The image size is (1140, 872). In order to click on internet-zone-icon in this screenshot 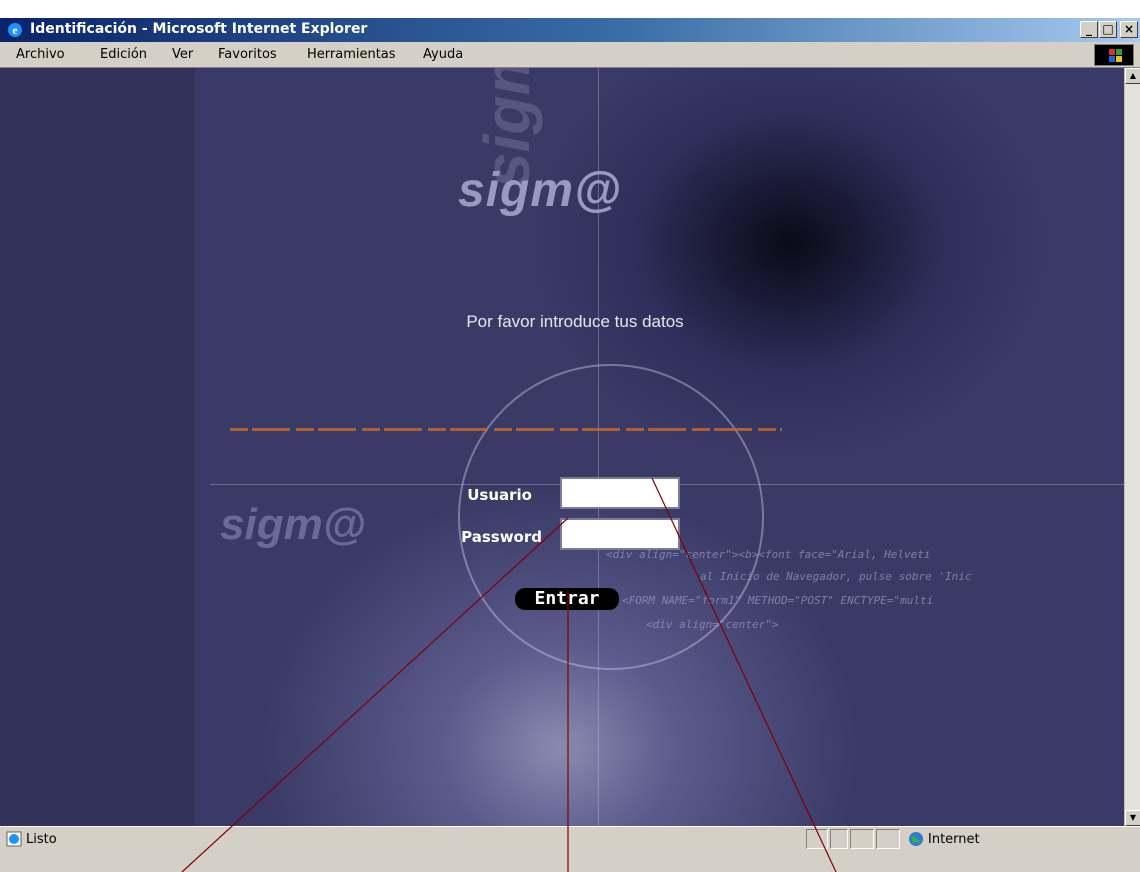, I will do `click(916, 839)`.